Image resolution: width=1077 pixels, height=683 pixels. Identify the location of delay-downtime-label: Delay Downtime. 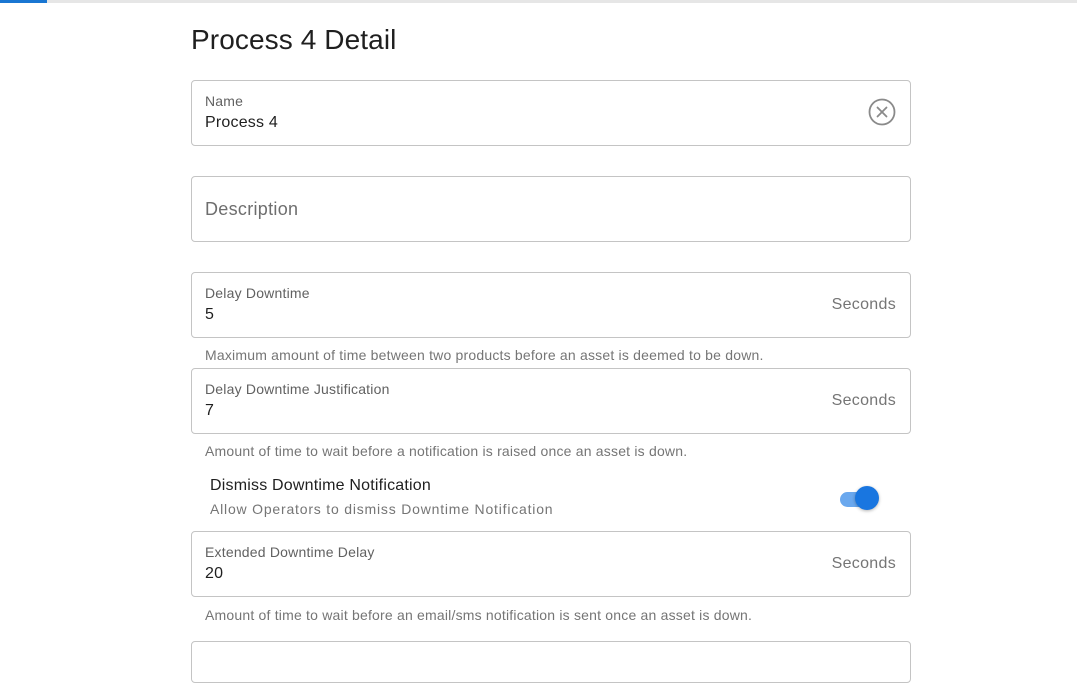
(257, 293).